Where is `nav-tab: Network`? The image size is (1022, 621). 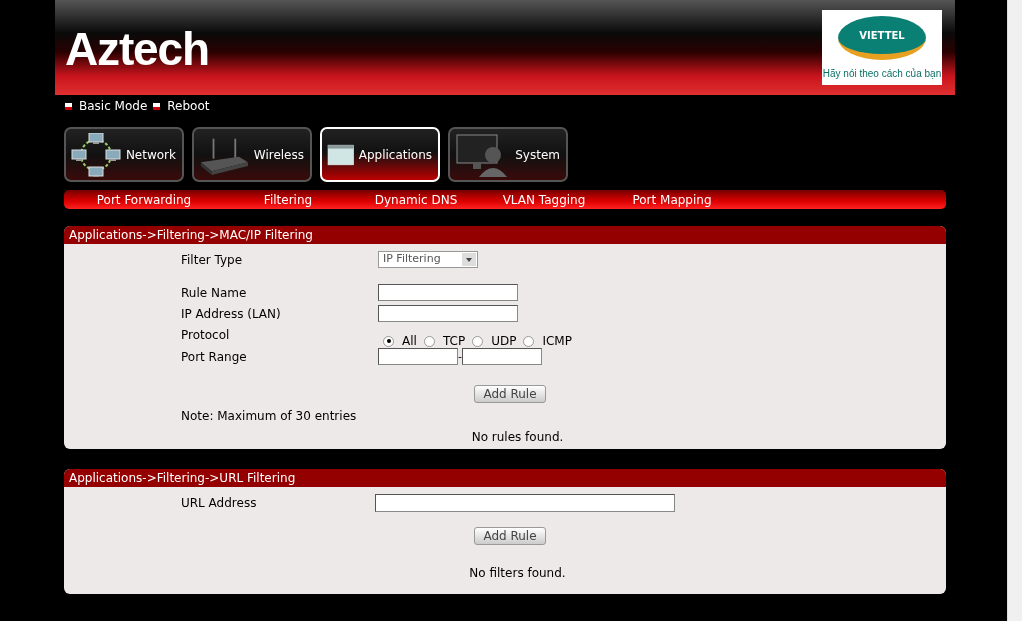
nav-tab: Network is located at coordinates (124, 154).